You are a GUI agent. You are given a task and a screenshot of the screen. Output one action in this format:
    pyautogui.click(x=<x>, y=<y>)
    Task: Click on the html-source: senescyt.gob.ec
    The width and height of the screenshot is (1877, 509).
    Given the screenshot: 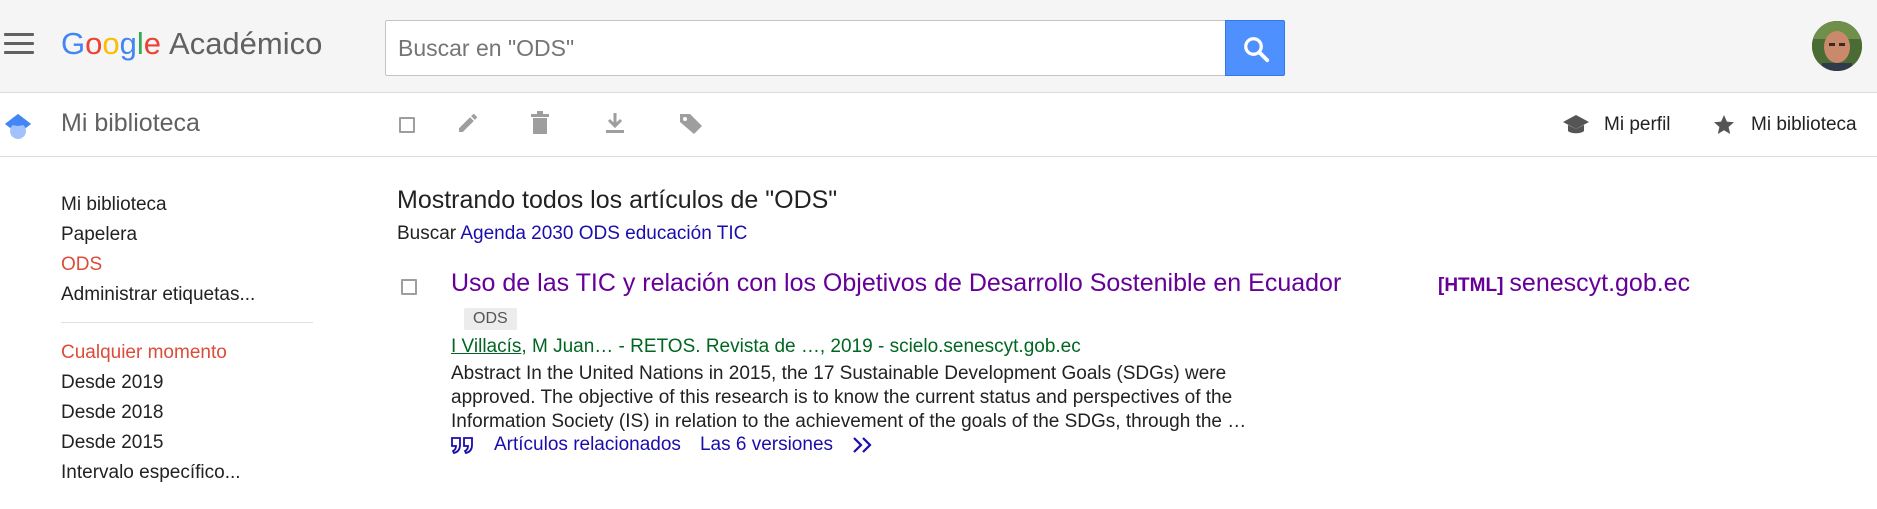 What is the action you would take?
    pyautogui.click(x=1600, y=283)
    